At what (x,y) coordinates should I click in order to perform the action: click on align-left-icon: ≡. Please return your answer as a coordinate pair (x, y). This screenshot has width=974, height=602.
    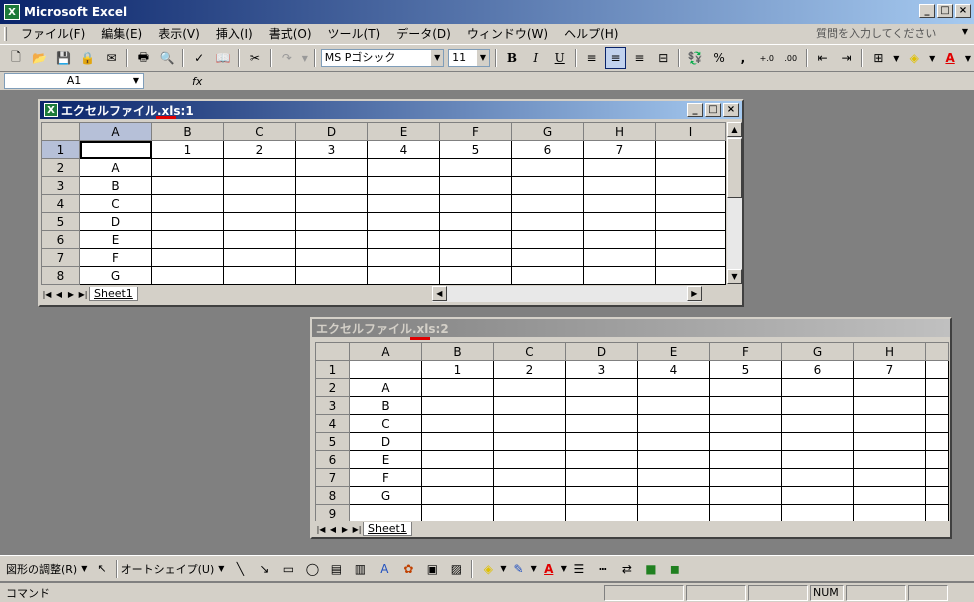
    Looking at the image, I should click on (592, 58).